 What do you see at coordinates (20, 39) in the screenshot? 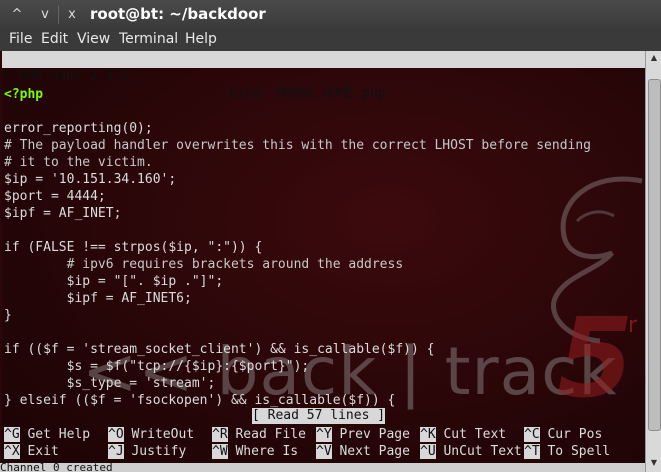
I see `menu-file: File` at bounding box center [20, 39].